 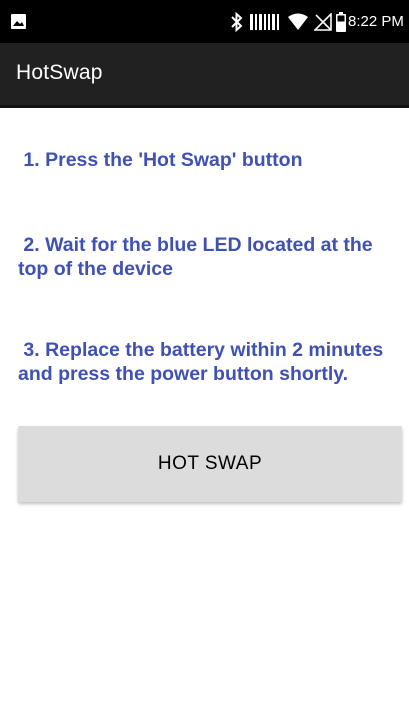 I want to click on signal-bars-icon, so click(x=264, y=22).